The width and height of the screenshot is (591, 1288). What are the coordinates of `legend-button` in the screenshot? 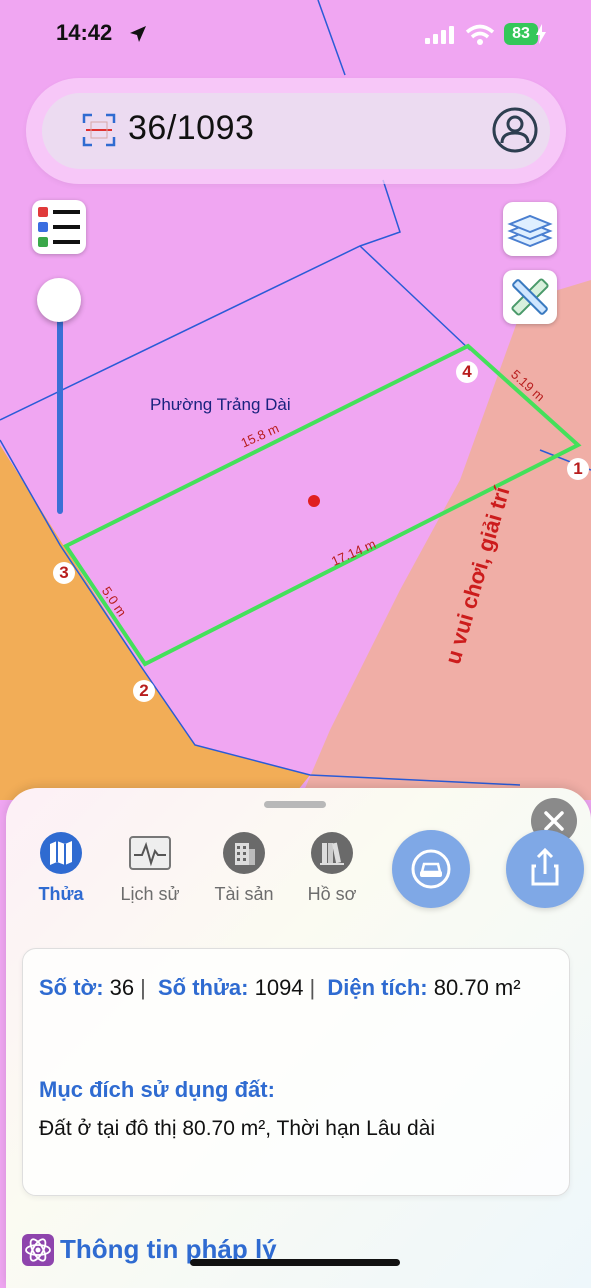 It's located at (59, 227).